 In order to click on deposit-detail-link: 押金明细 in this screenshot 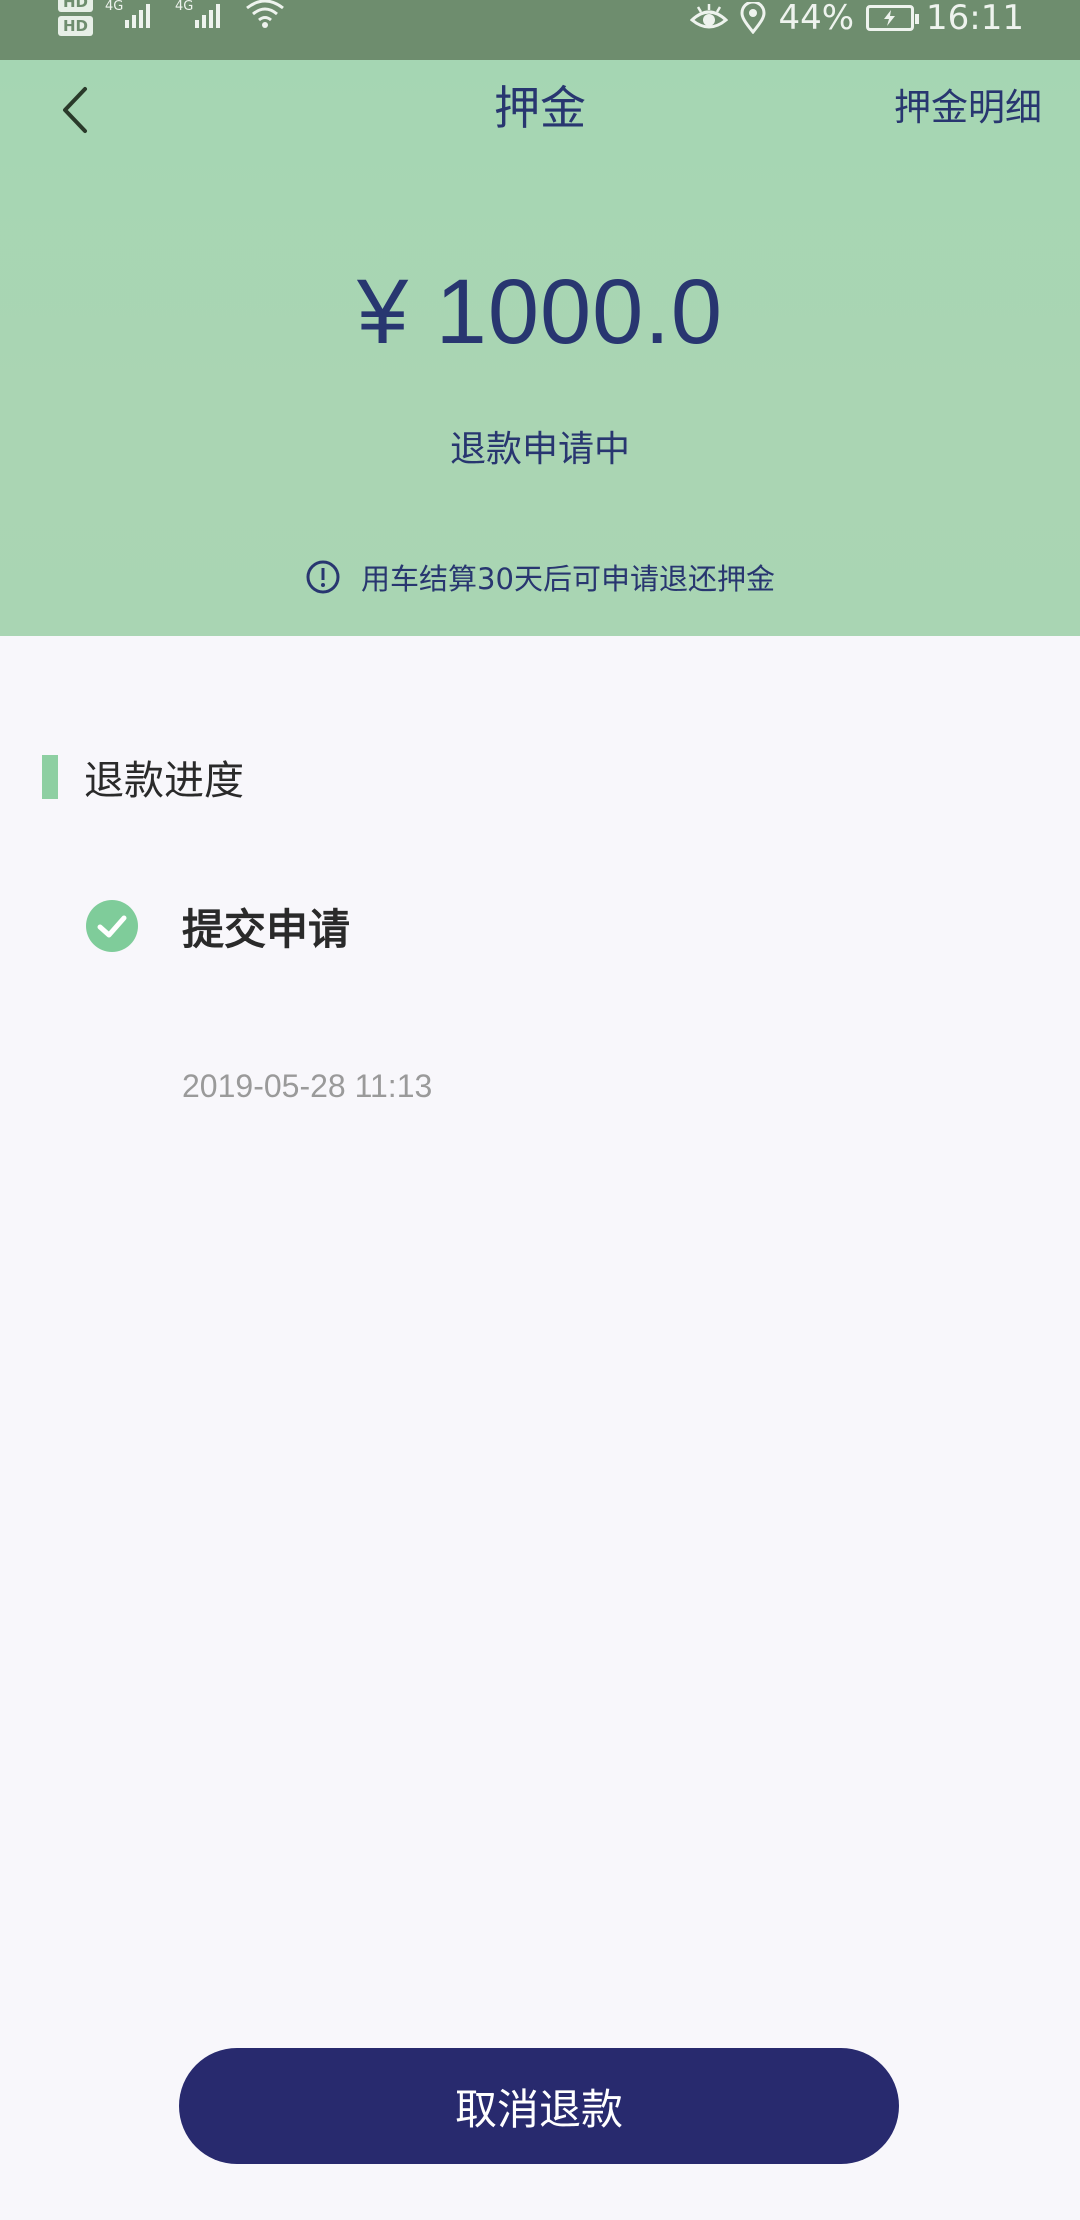, I will do `click(968, 108)`.